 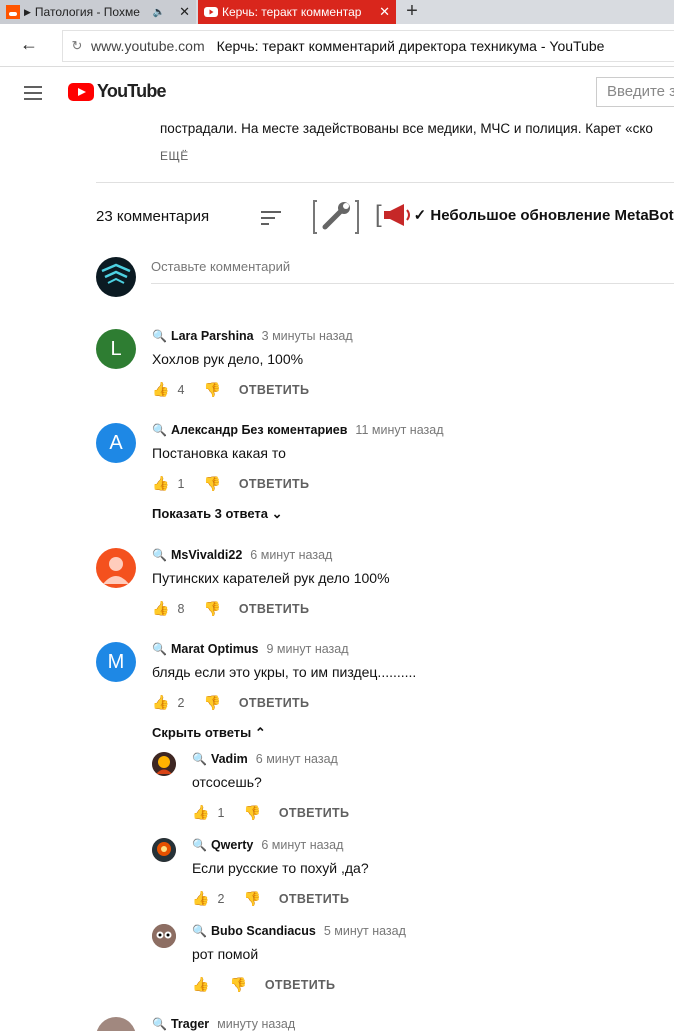 What do you see at coordinates (256, 1024) in the screenshot?
I see `comment-time: минуту назад` at bounding box center [256, 1024].